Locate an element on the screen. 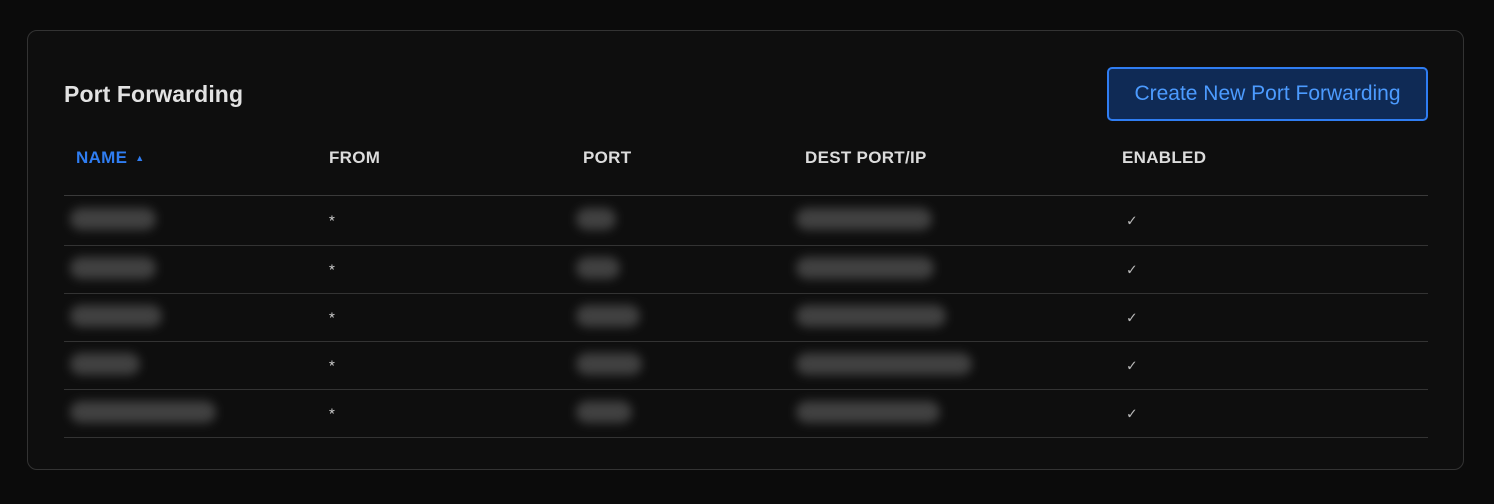  column-header-dest: DEST PORT/IP is located at coordinates (866, 158).